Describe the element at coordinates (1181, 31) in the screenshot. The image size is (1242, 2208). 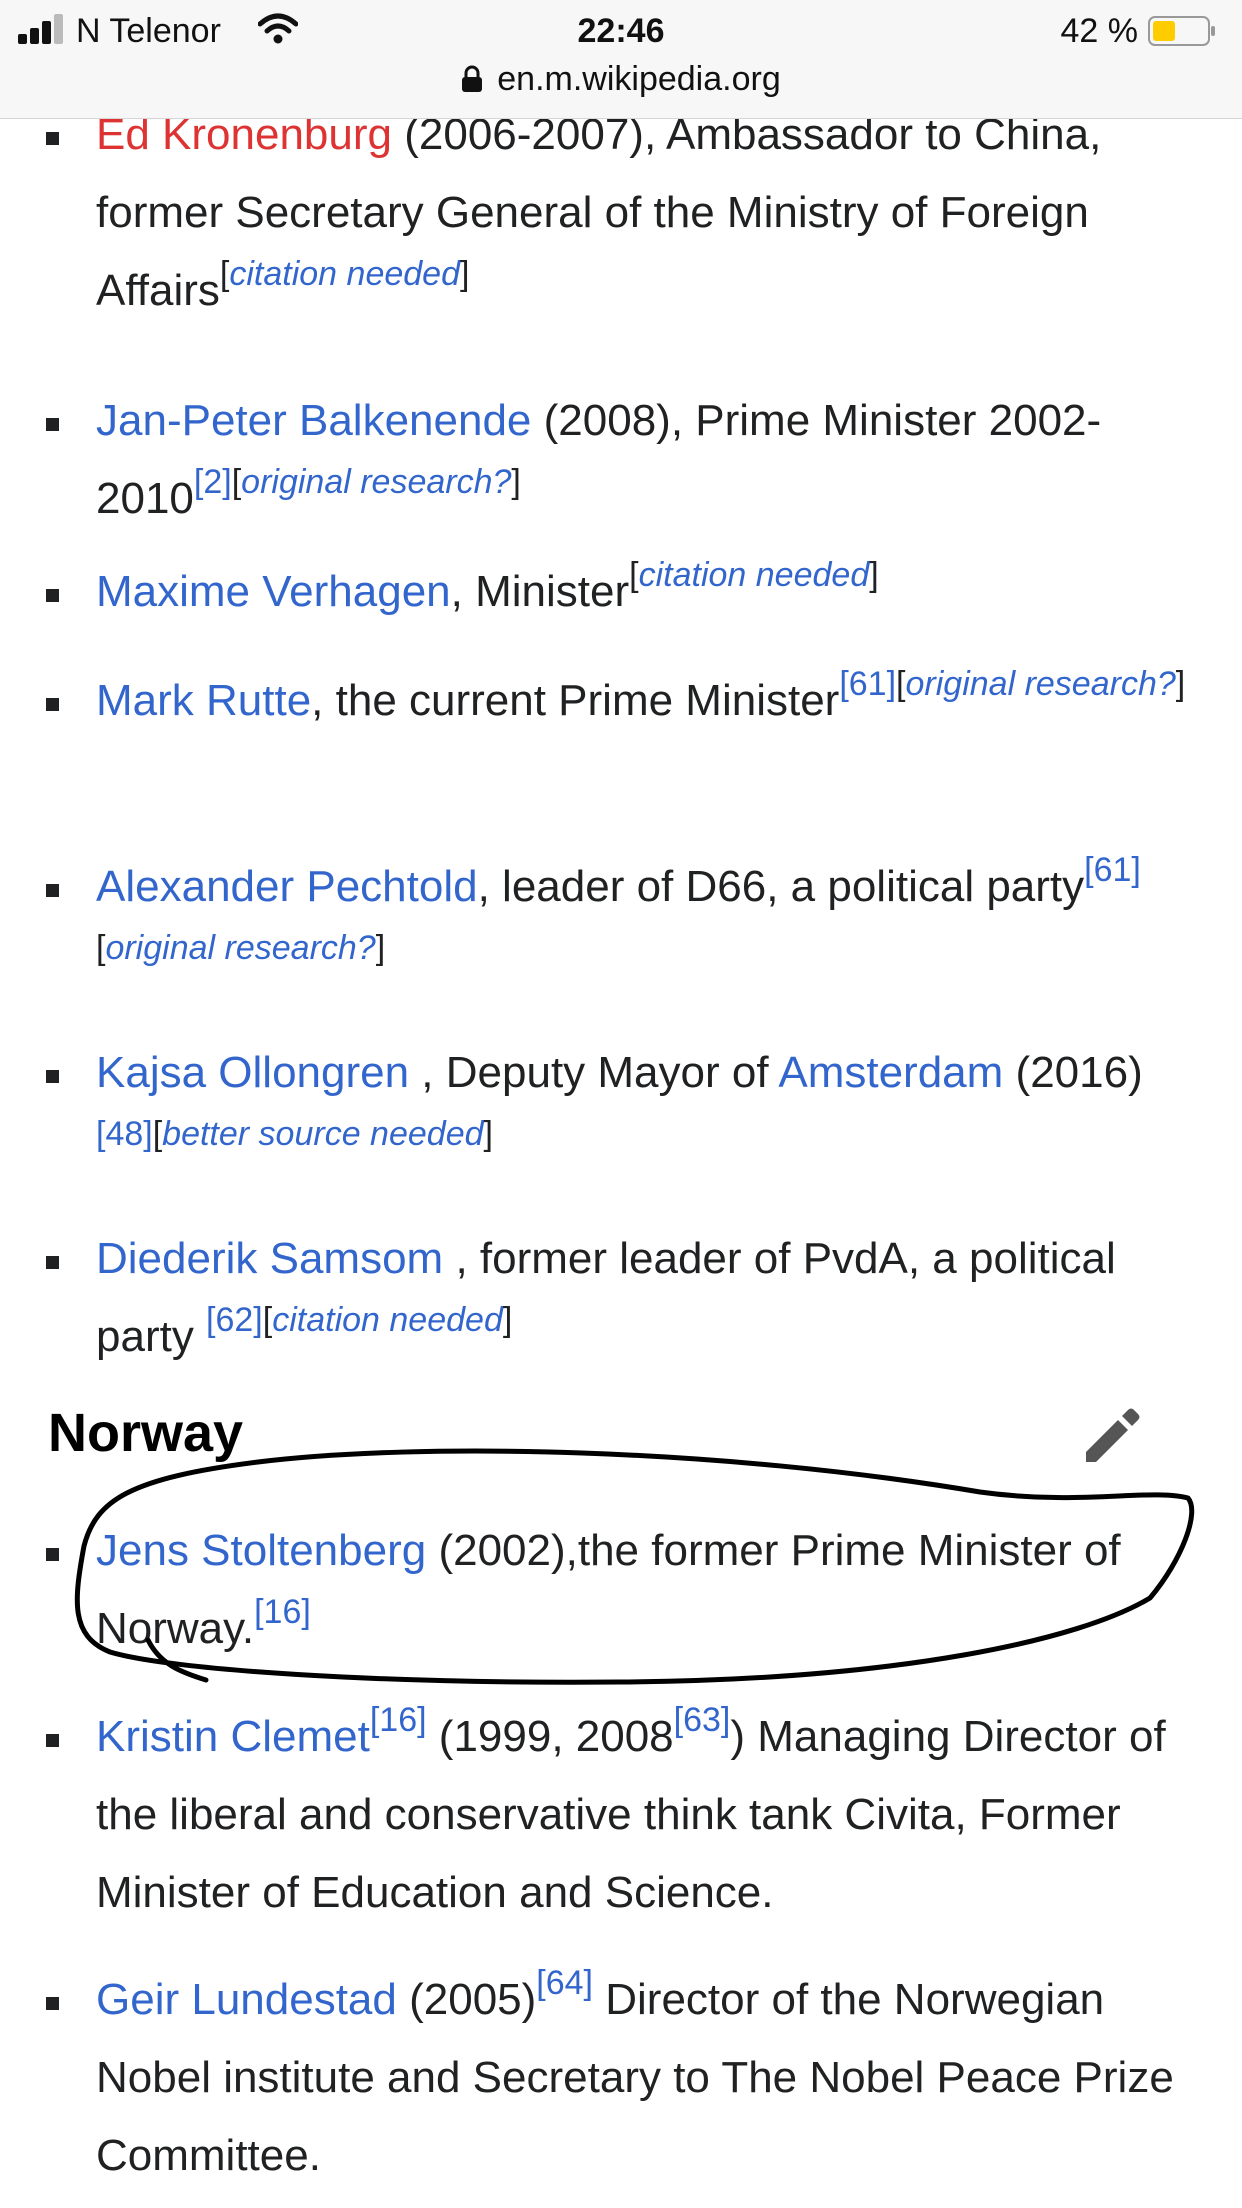
I see `battery-icon` at that location.